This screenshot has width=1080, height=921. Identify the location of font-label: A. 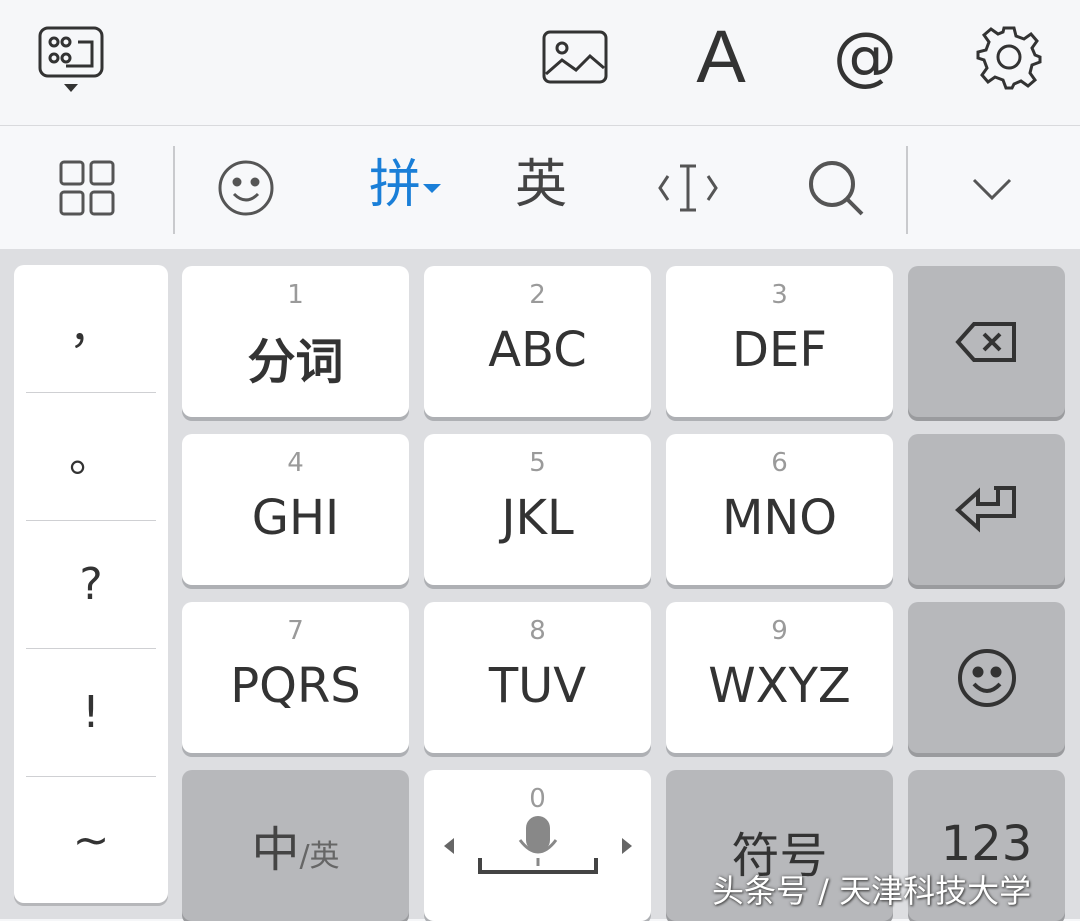
(721, 56).